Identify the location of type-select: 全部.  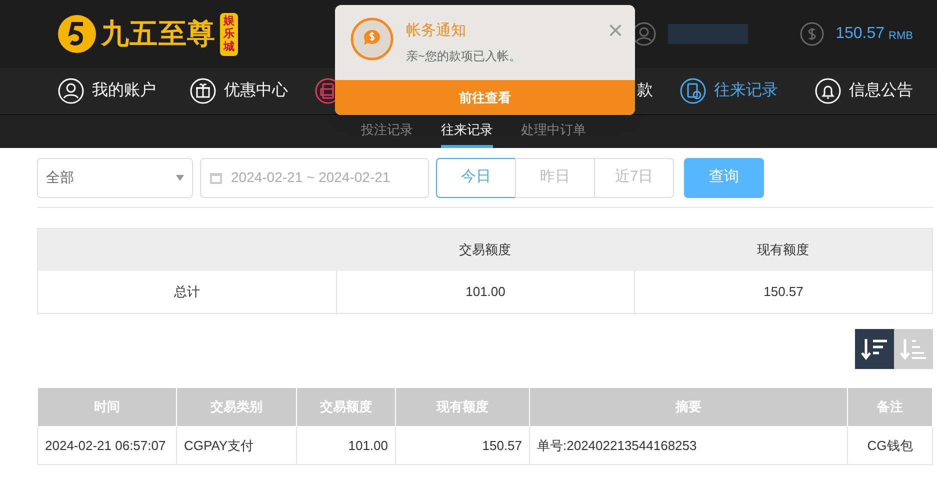
(115, 178).